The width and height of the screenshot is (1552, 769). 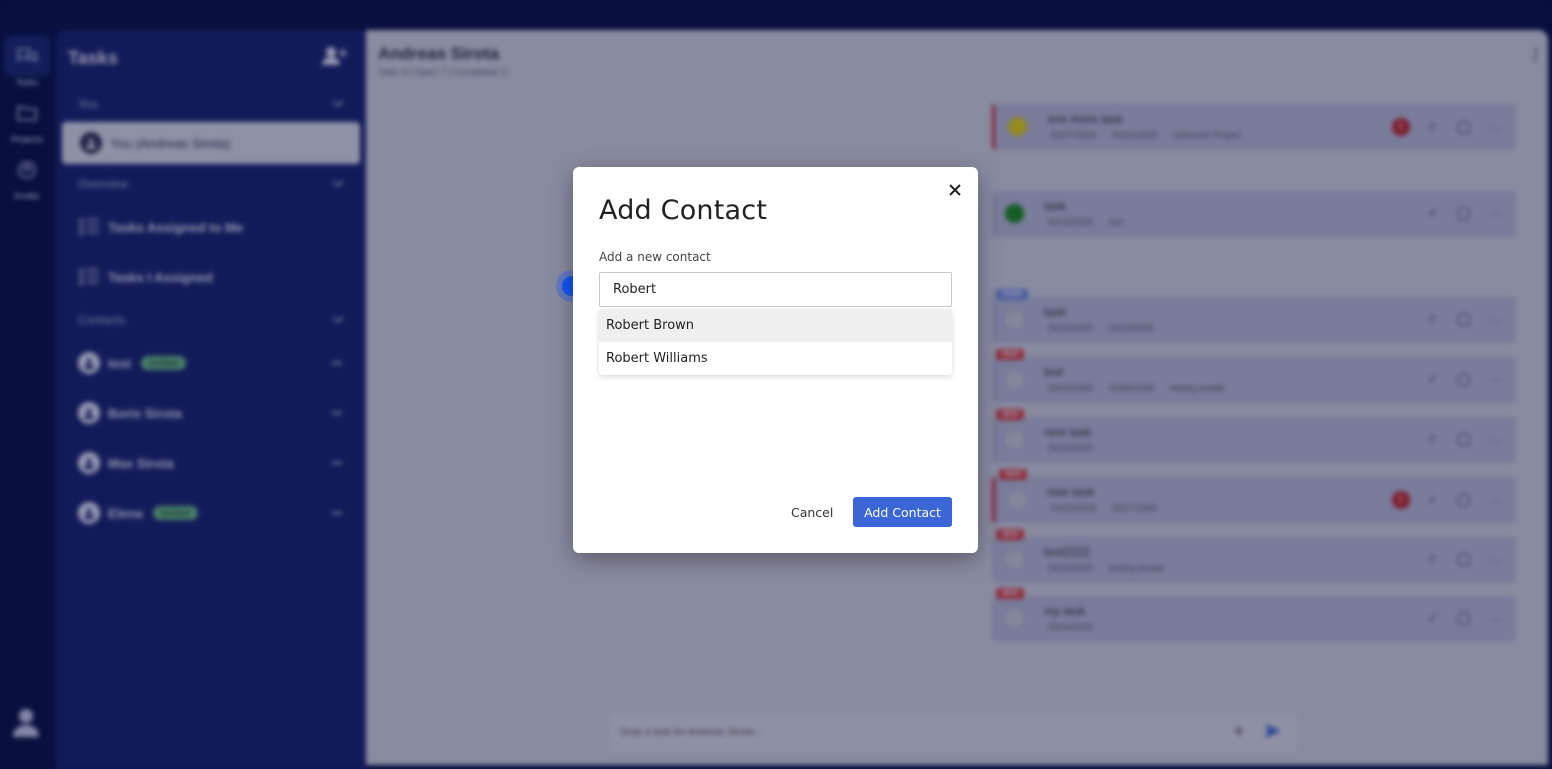 What do you see at coordinates (812, 512) in the screenshot?
I see `cancel-button: Cancel` at bounding box center [812, 512].